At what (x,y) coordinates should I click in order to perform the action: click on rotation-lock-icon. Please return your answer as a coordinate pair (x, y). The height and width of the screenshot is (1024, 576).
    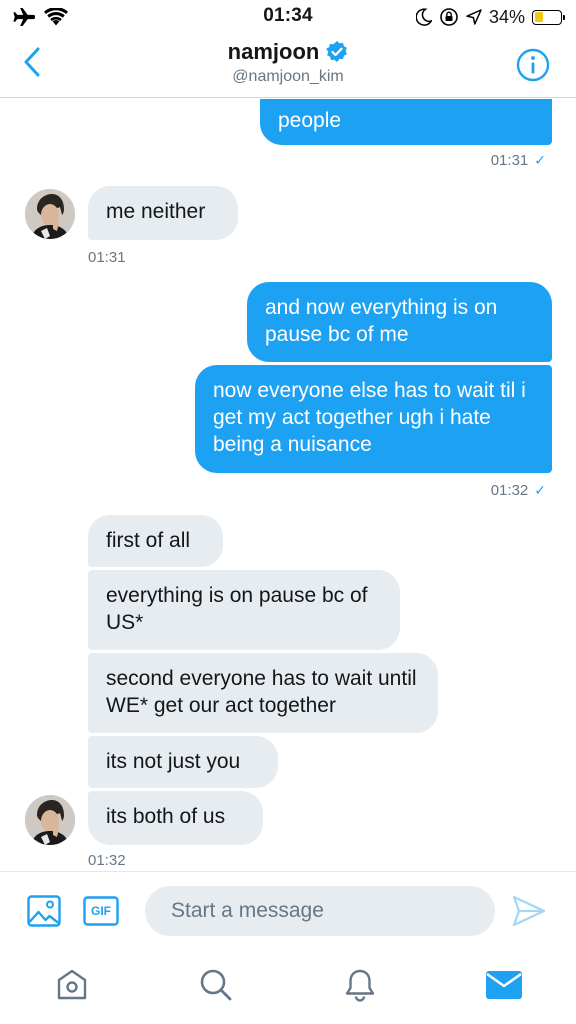
    Looking at the image, I should click on (449, 17).